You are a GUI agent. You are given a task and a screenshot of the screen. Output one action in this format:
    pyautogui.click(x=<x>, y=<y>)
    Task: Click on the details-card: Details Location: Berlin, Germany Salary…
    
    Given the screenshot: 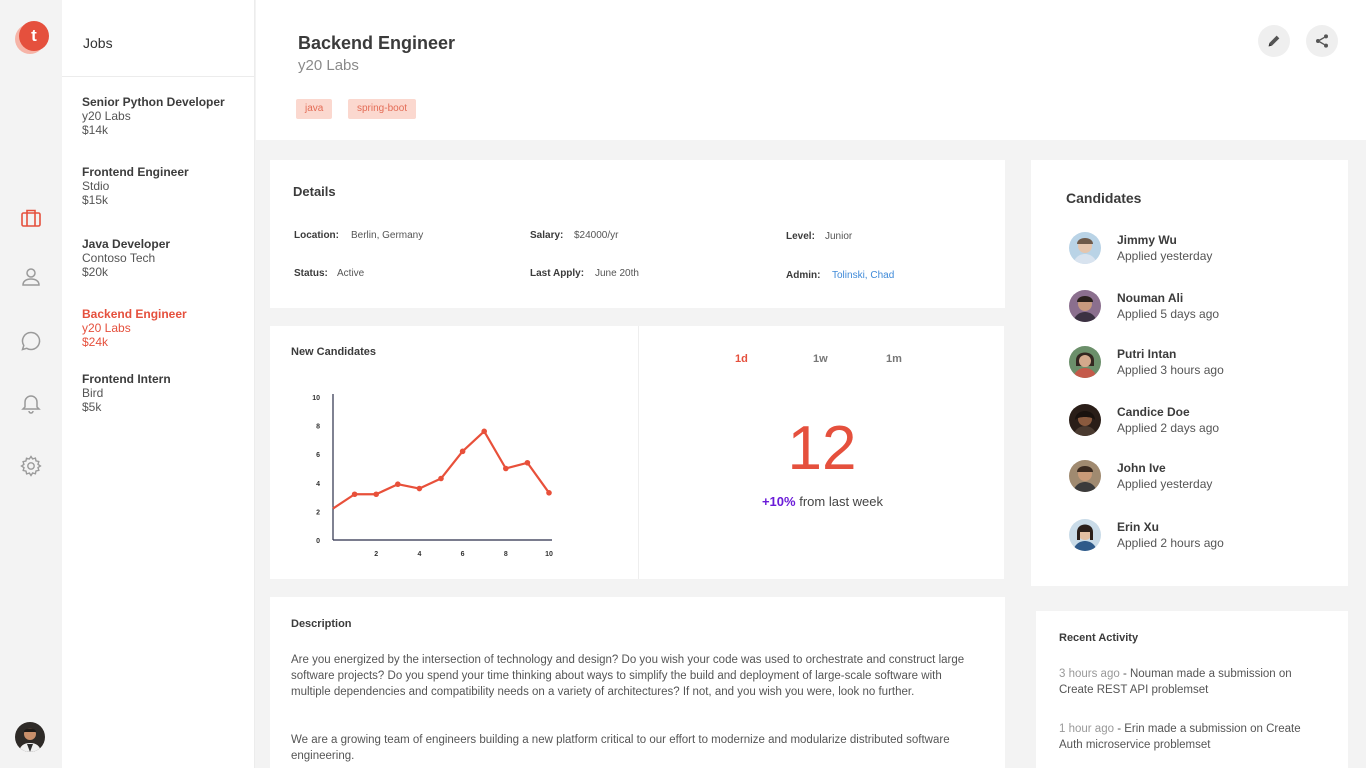 What is the action you would take?
    pyautogui.click(x=637, y=234)
    